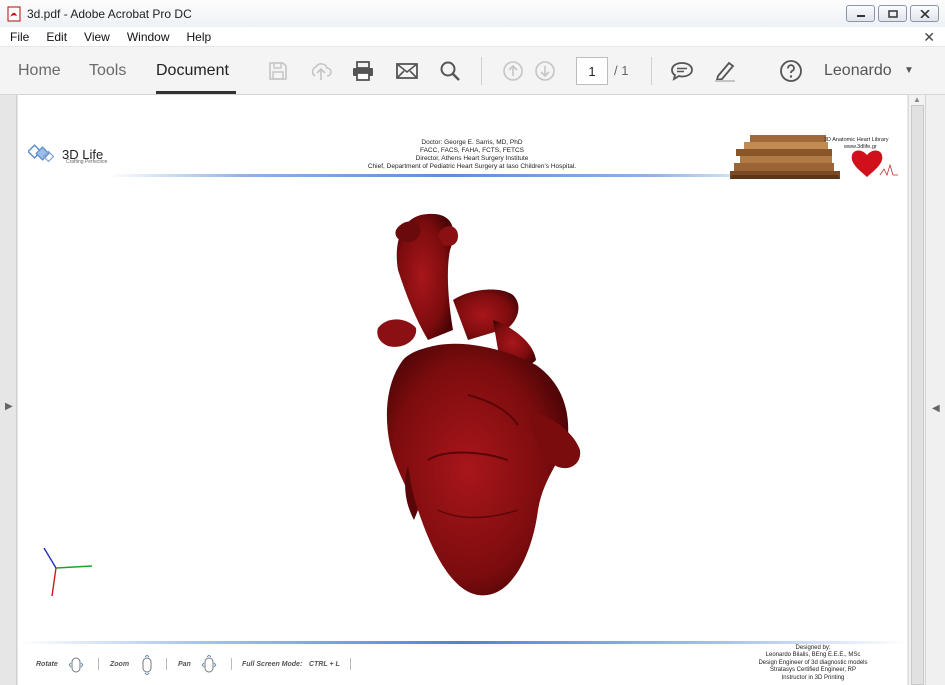 The width and height of the screenshot is (945, 685). Describe the element at coordinates (472, 142) in the screenshot. I see `doctor-line: Doctor: George E. Sarris, MD, PhD` at that location.